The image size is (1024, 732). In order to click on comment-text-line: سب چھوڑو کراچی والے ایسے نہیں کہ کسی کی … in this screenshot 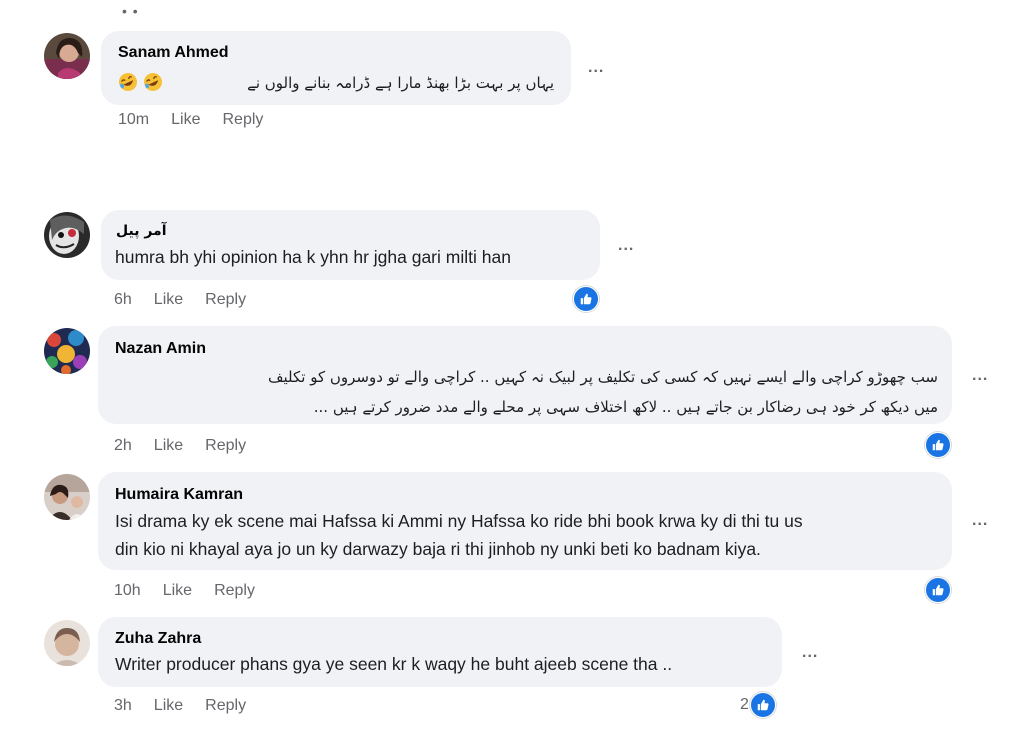, I will do `click(602, 377)`.